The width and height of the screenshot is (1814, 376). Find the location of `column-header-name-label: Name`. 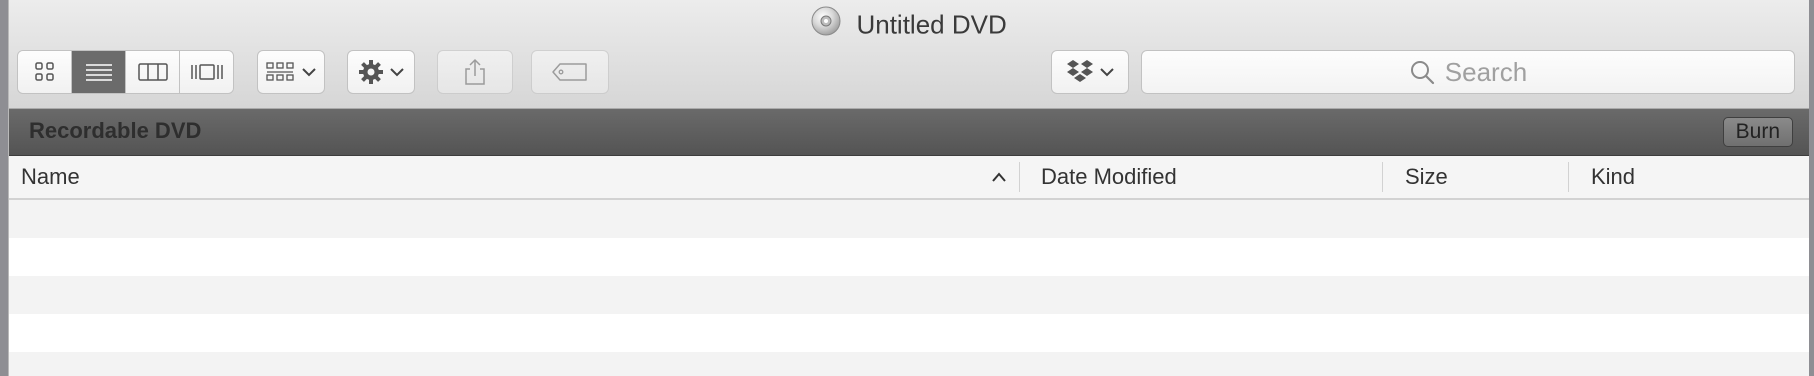

column-header-name-label: Name is located at coordinates (50, 176).